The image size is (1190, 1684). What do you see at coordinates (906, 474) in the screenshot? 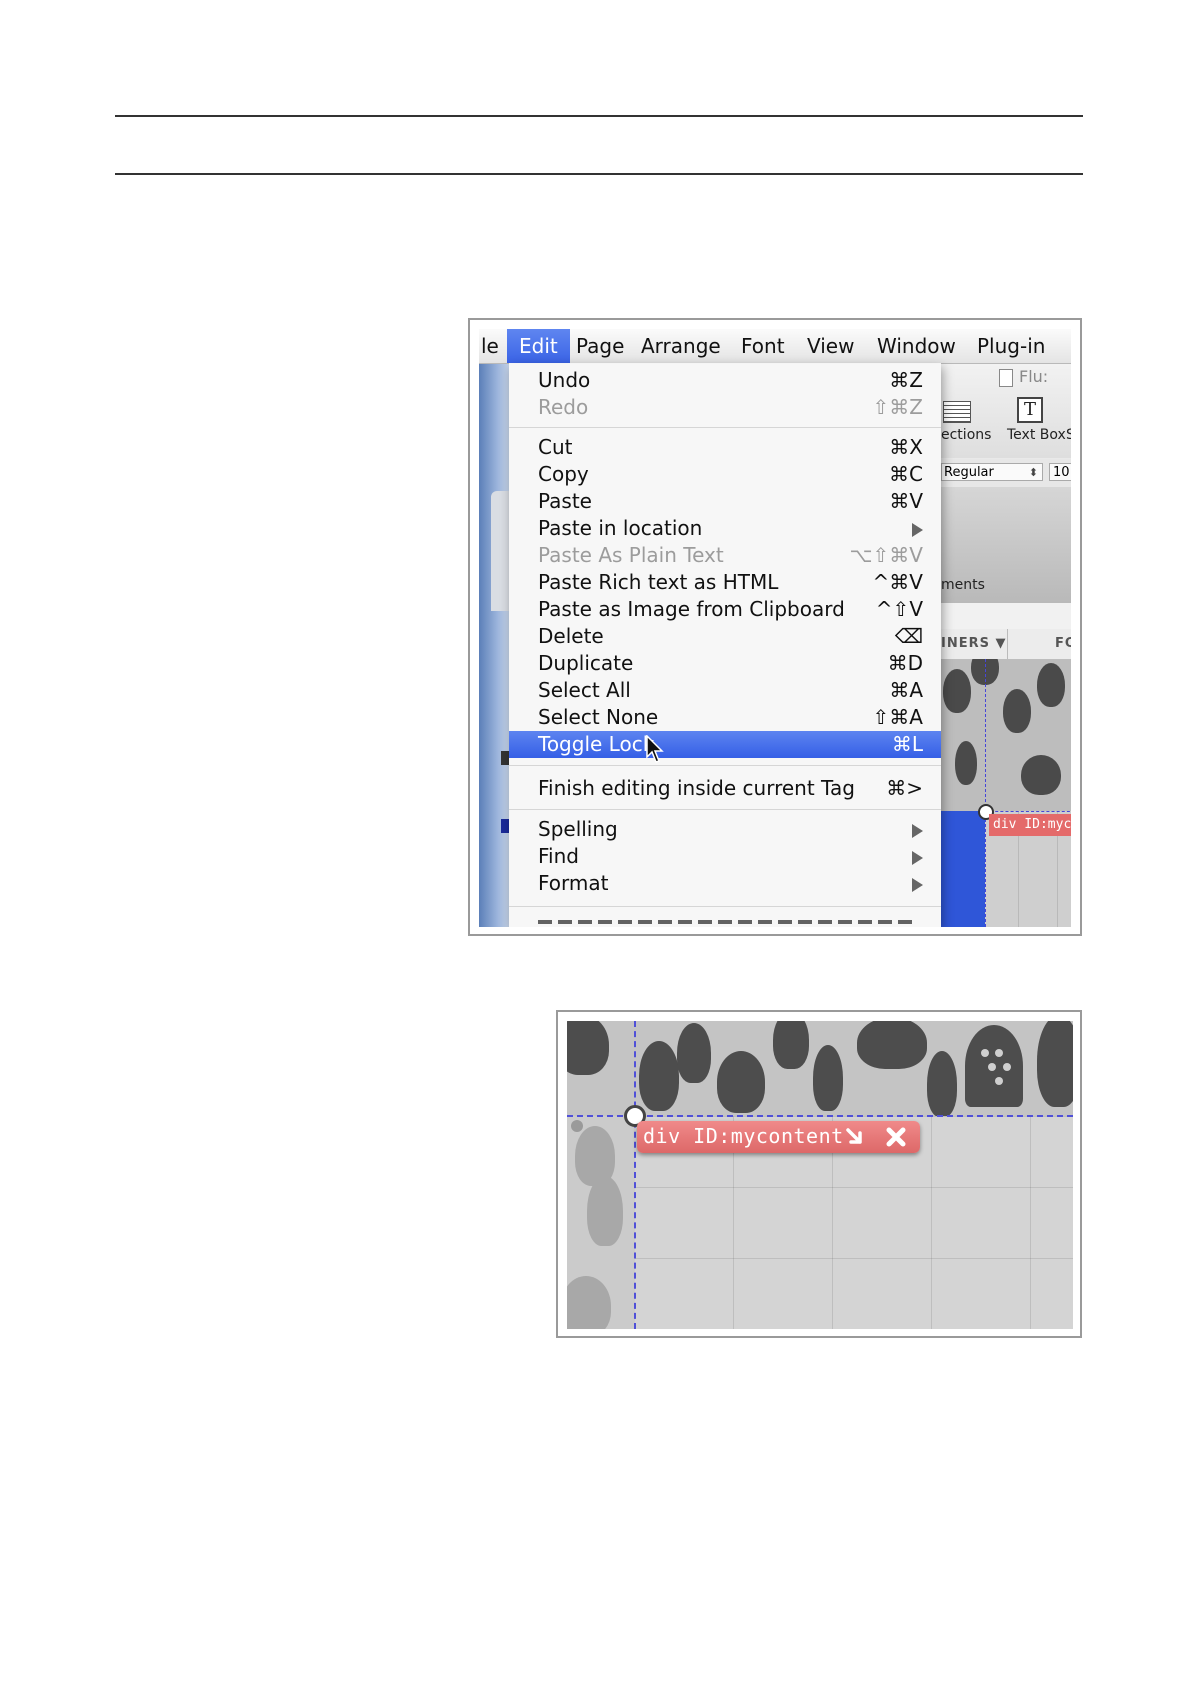
I see `menu-item-shortcut: ⌘C` at bounding box center [906, 474].